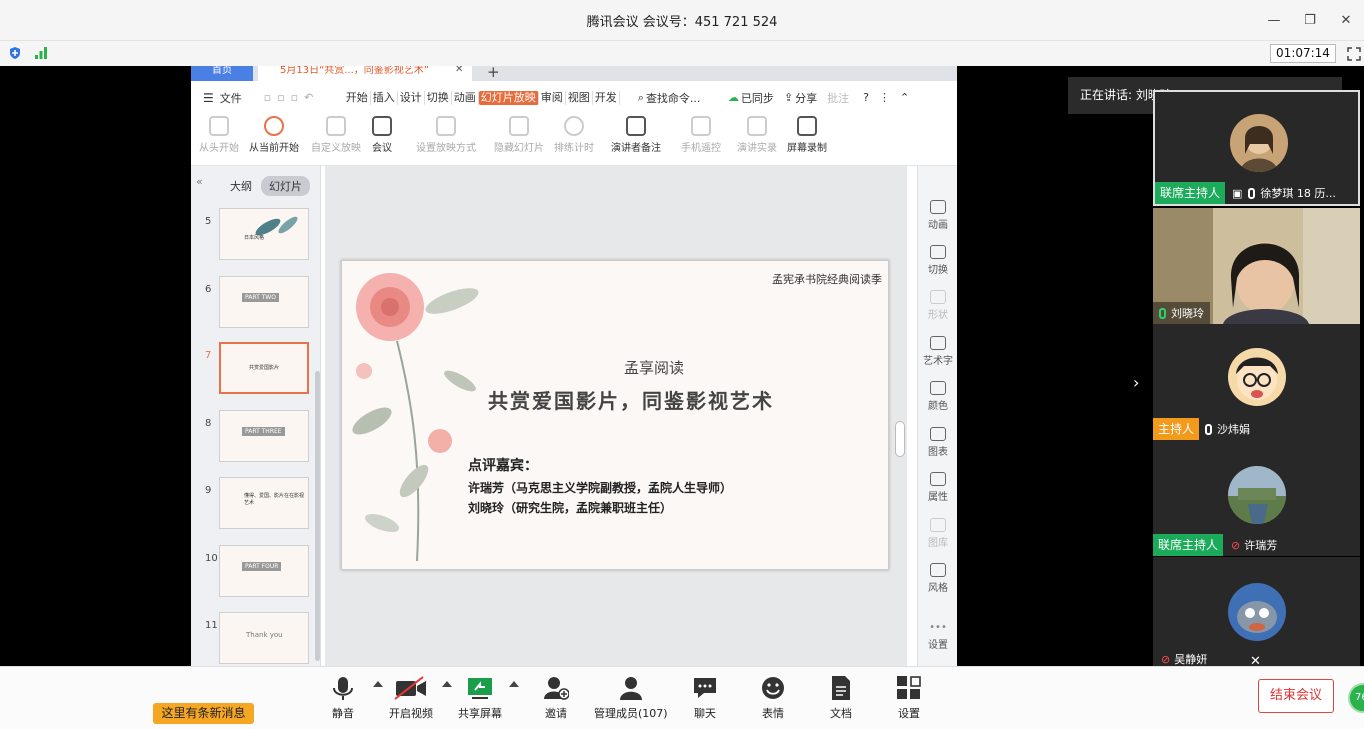  I want to click on outline-tab: 大纲, so click(241, 186).